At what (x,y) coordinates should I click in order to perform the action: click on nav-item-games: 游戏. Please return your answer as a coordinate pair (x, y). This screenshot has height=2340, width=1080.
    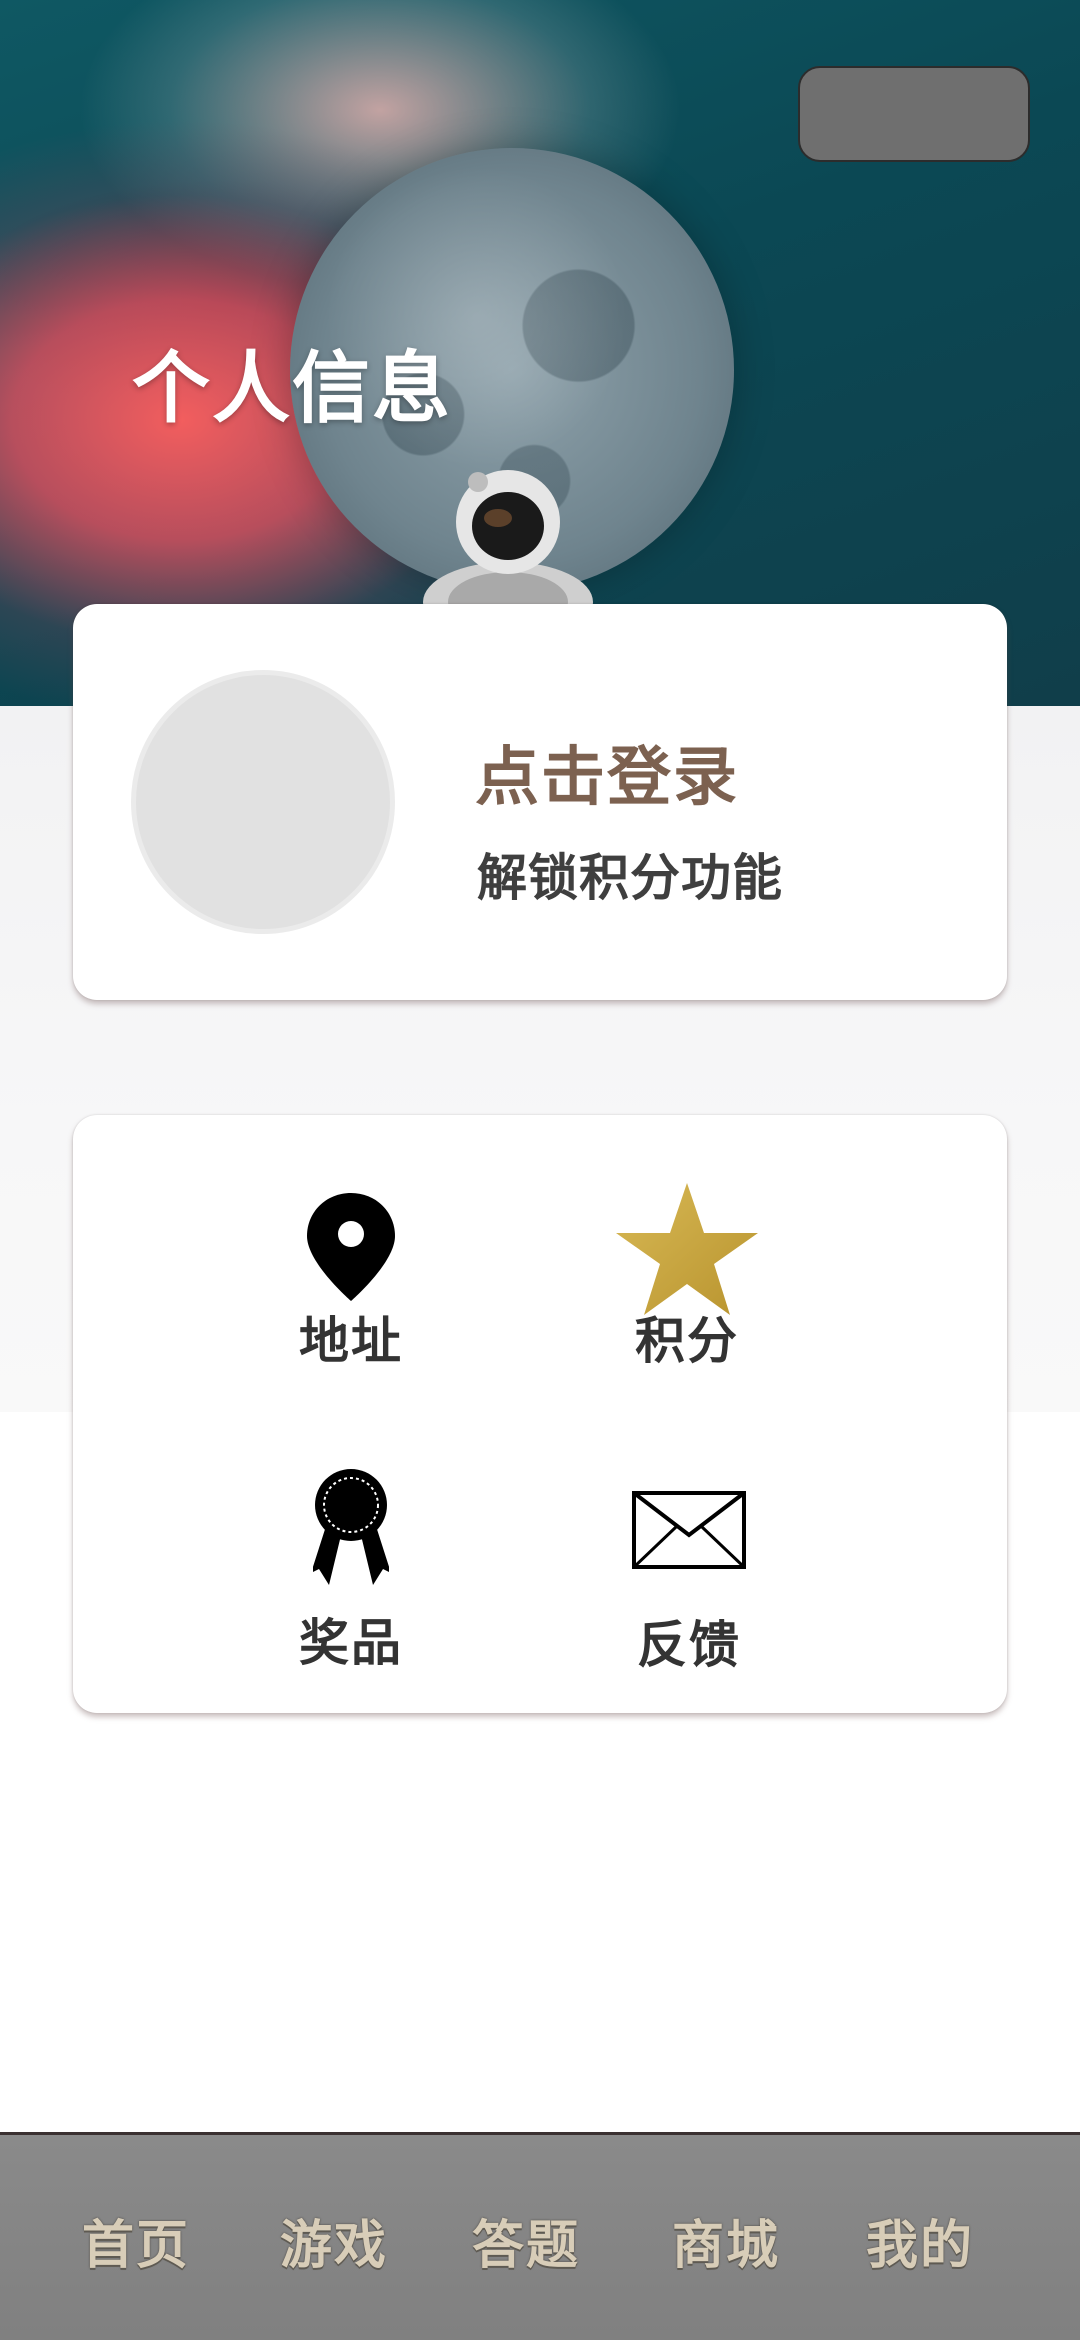
    Looking at the image, I should click on (334, 2240).